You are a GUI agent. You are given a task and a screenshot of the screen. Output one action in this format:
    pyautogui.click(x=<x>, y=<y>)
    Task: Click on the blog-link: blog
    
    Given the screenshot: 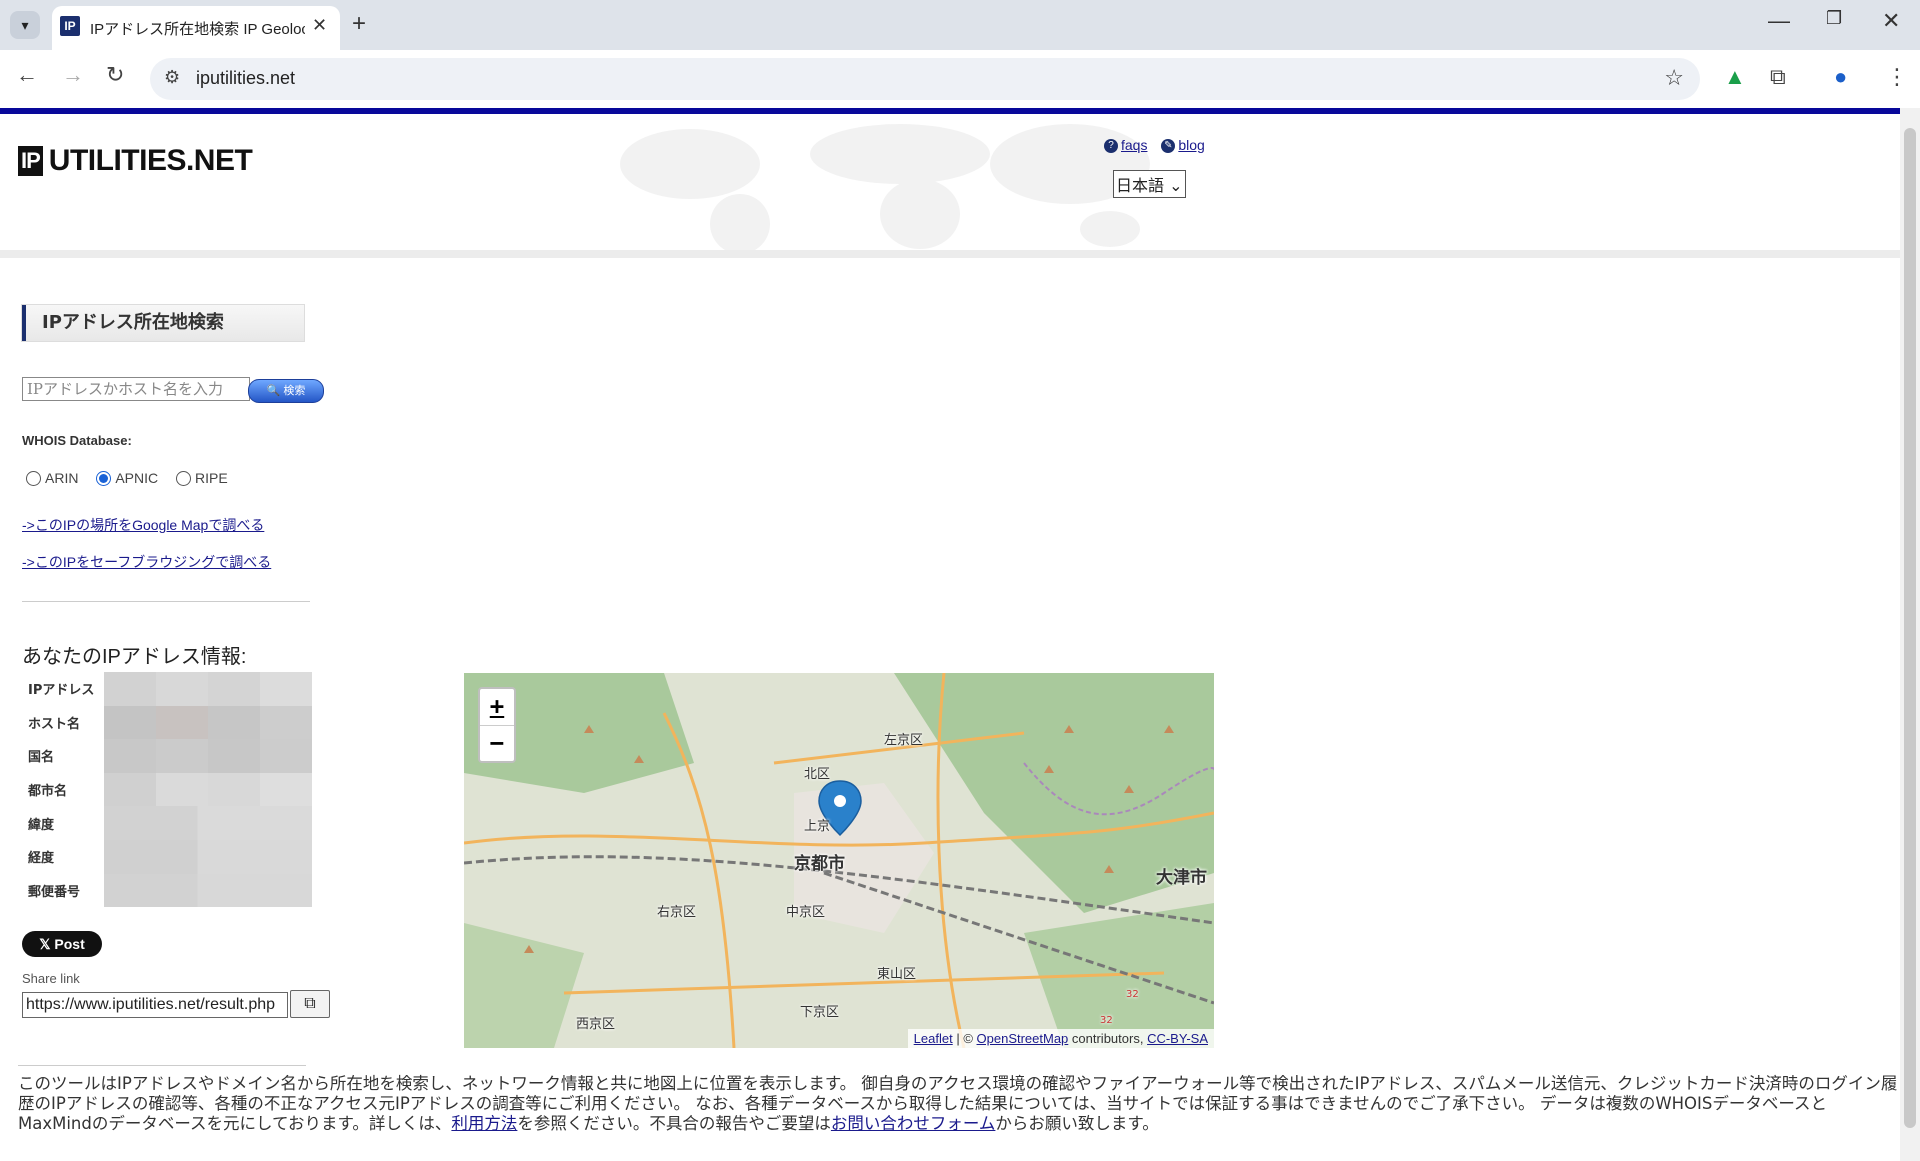 What is the action you would take?
    pyautogui.click(x=1191, y=145)
    